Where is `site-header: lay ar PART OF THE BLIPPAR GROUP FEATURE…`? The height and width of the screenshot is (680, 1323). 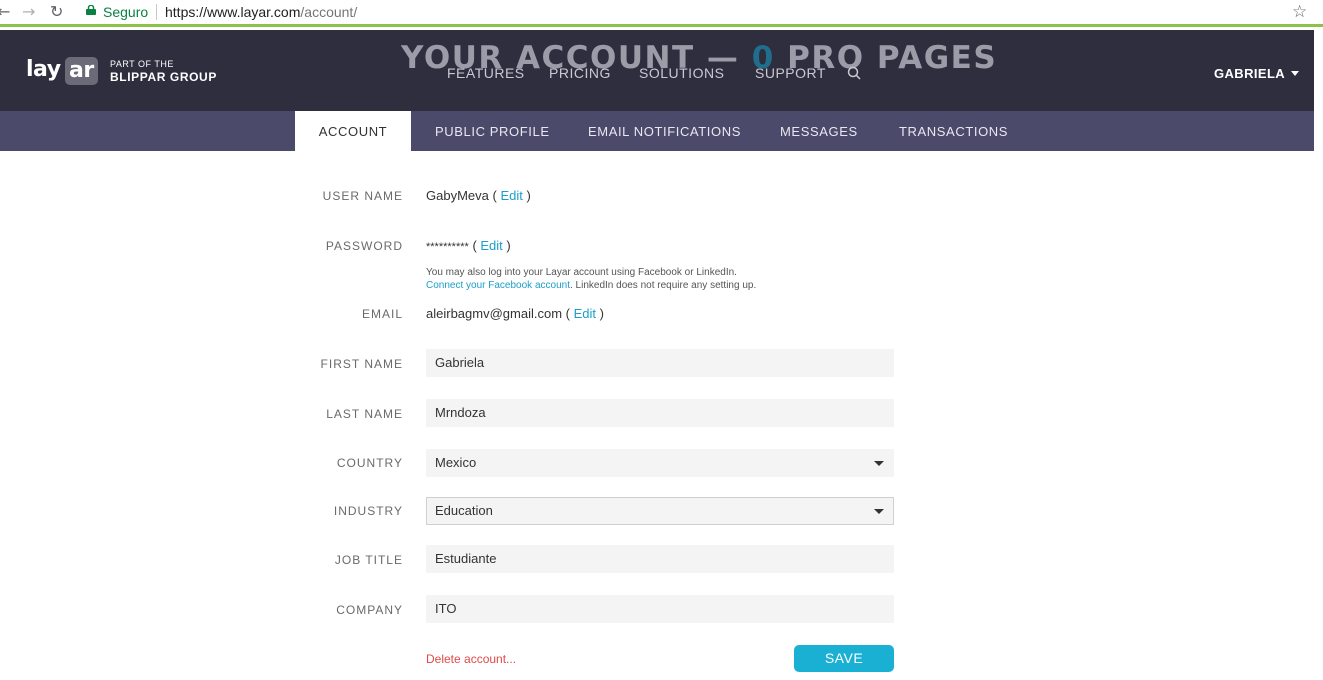
site-header: lay ar PART OF THE BLIPPAR GROUP FEATURE… is located at coordinates (657, 70).